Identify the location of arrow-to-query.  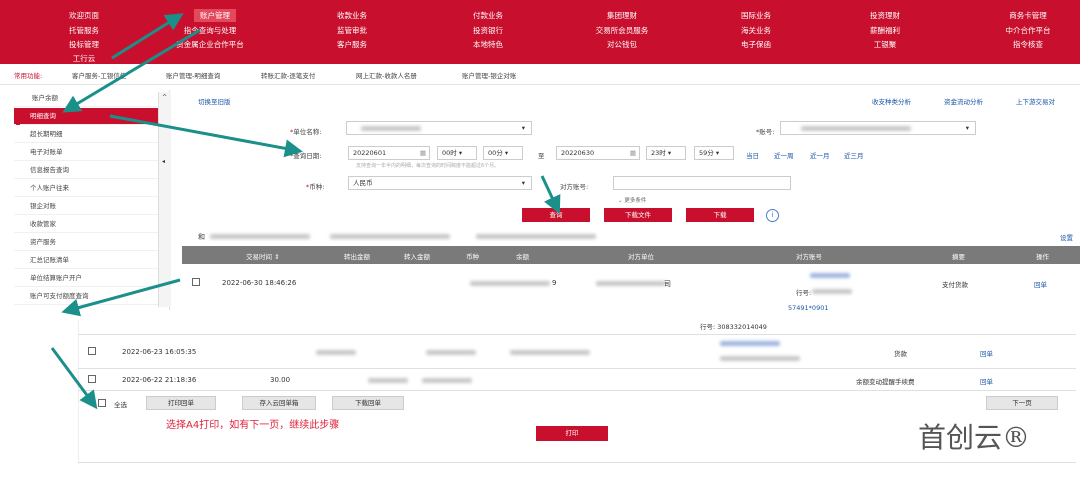
(550, 195).